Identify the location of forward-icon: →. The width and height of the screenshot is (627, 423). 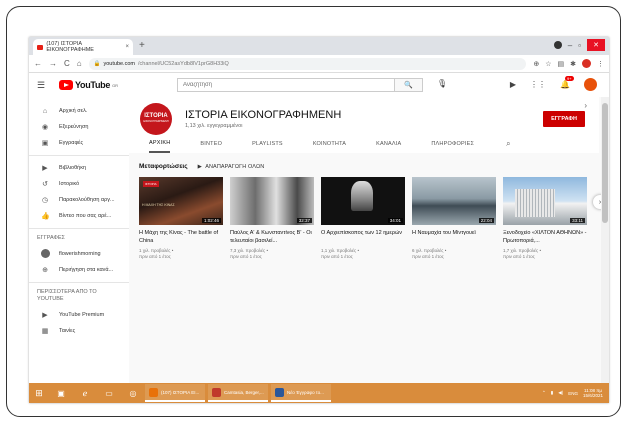
(53, 63).